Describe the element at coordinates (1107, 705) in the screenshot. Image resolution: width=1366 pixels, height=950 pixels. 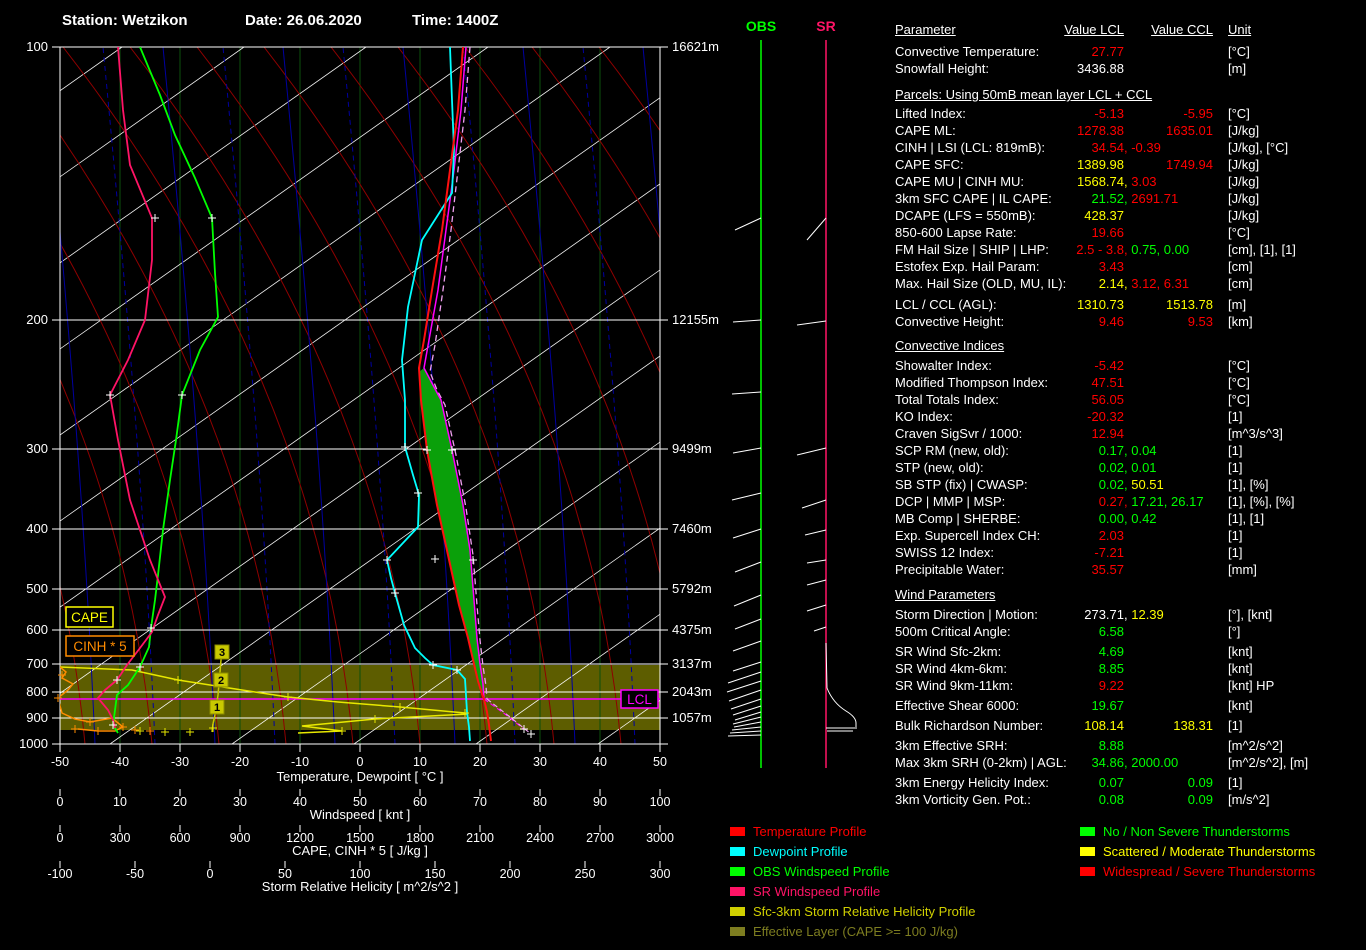
I see `value-lcl: 19.67` at that location.